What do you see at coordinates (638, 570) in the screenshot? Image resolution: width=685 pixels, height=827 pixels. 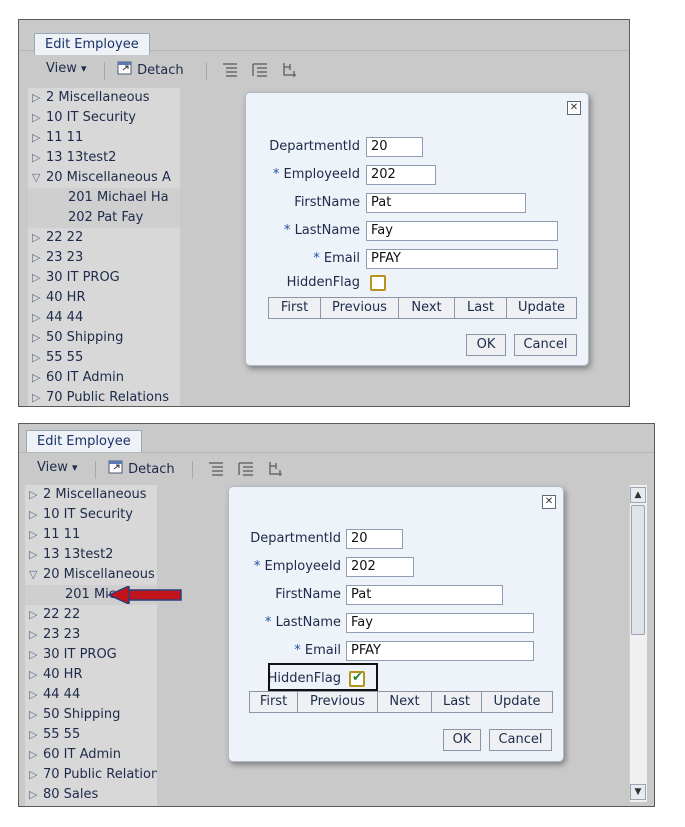 I see `scrollbar-thumb` at bounding box center [638, 570].